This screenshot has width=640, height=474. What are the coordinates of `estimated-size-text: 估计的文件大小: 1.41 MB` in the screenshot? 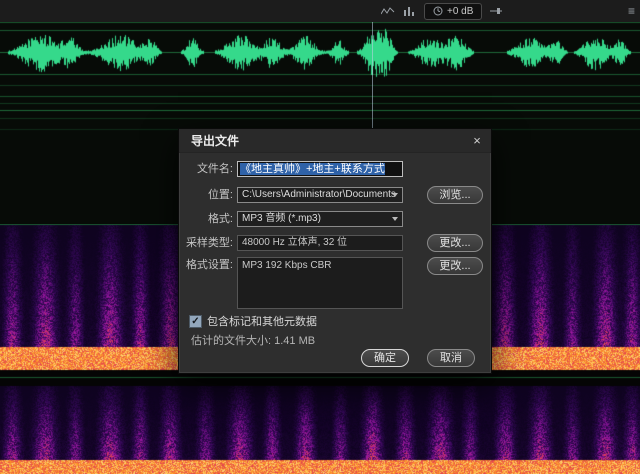 It's located at (253, 341).